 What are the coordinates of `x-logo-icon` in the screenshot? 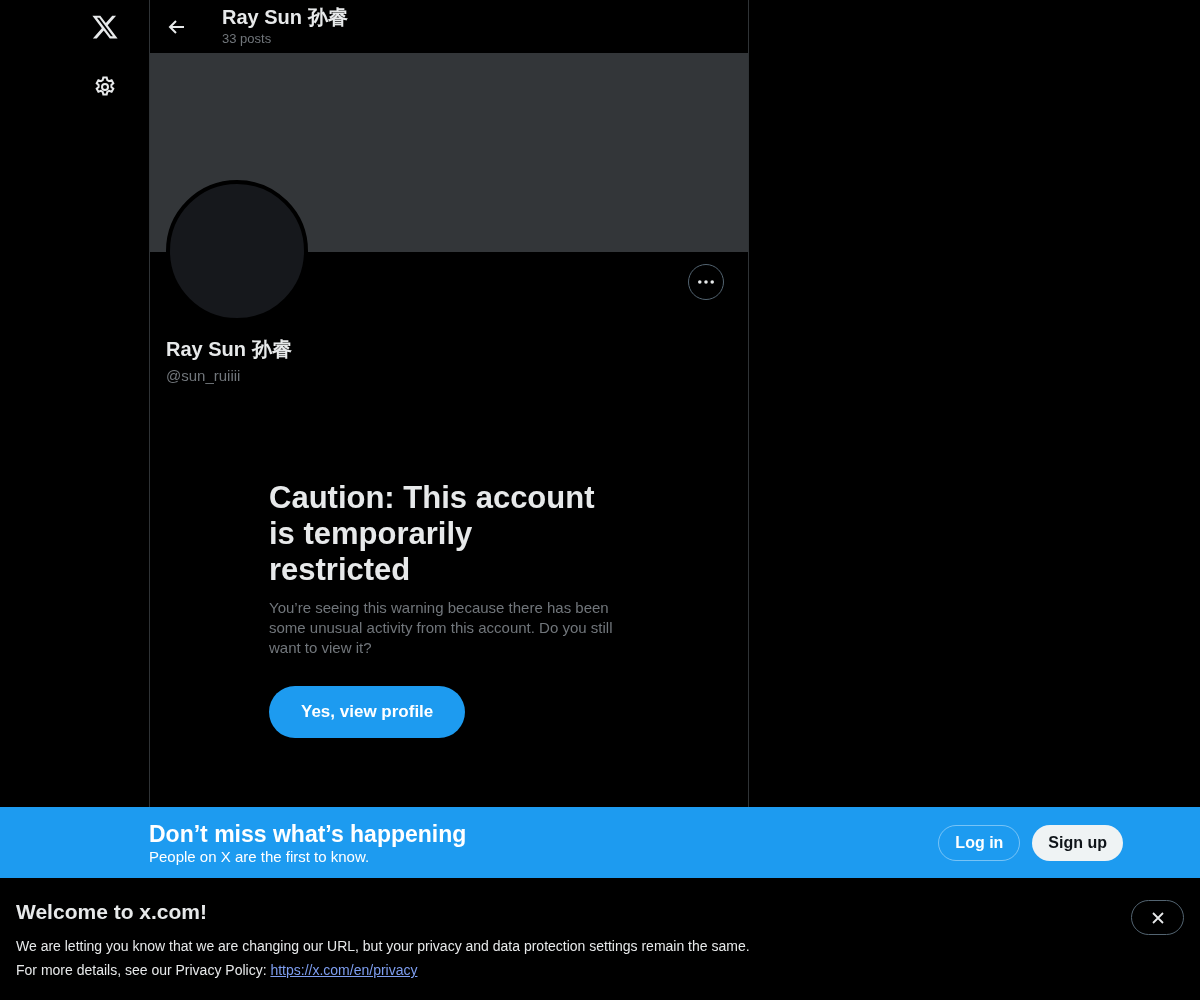 It's located at (105, 27).